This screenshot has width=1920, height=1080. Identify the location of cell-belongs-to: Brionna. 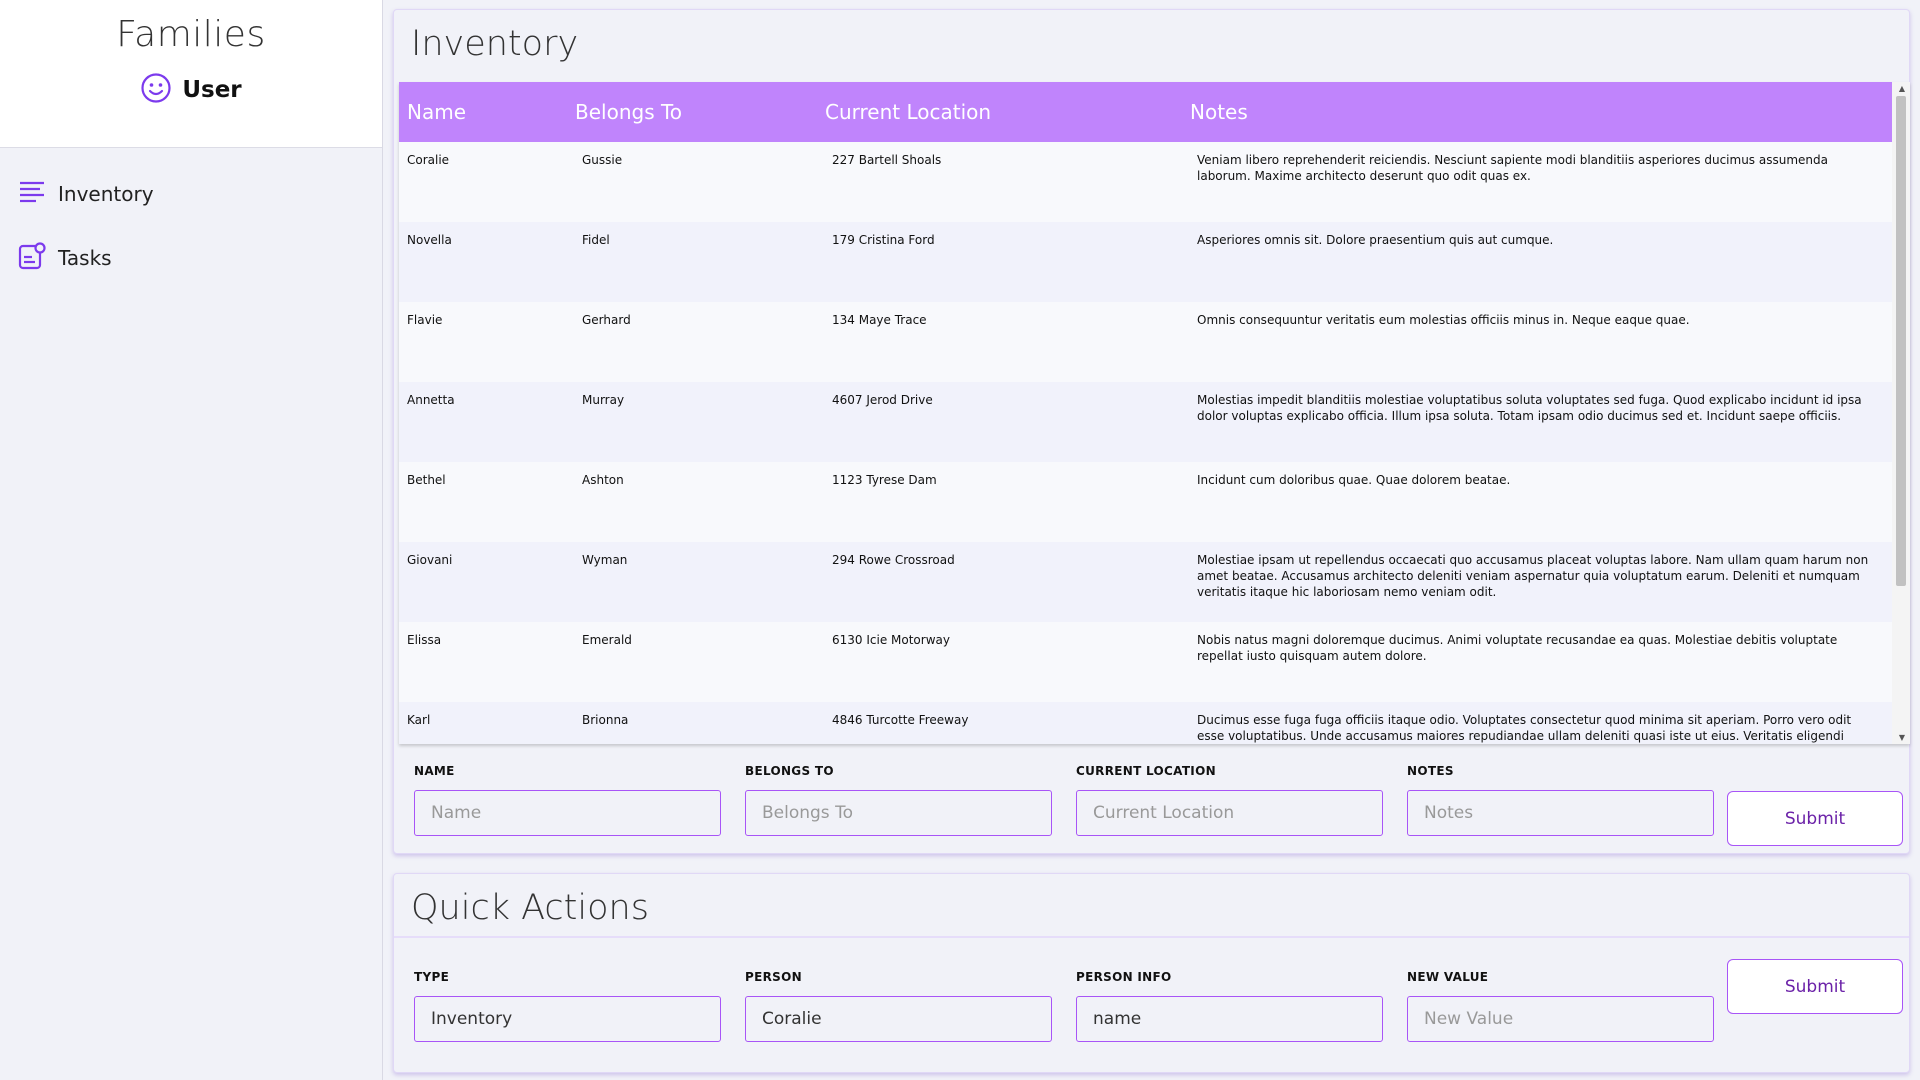
(605, 720).